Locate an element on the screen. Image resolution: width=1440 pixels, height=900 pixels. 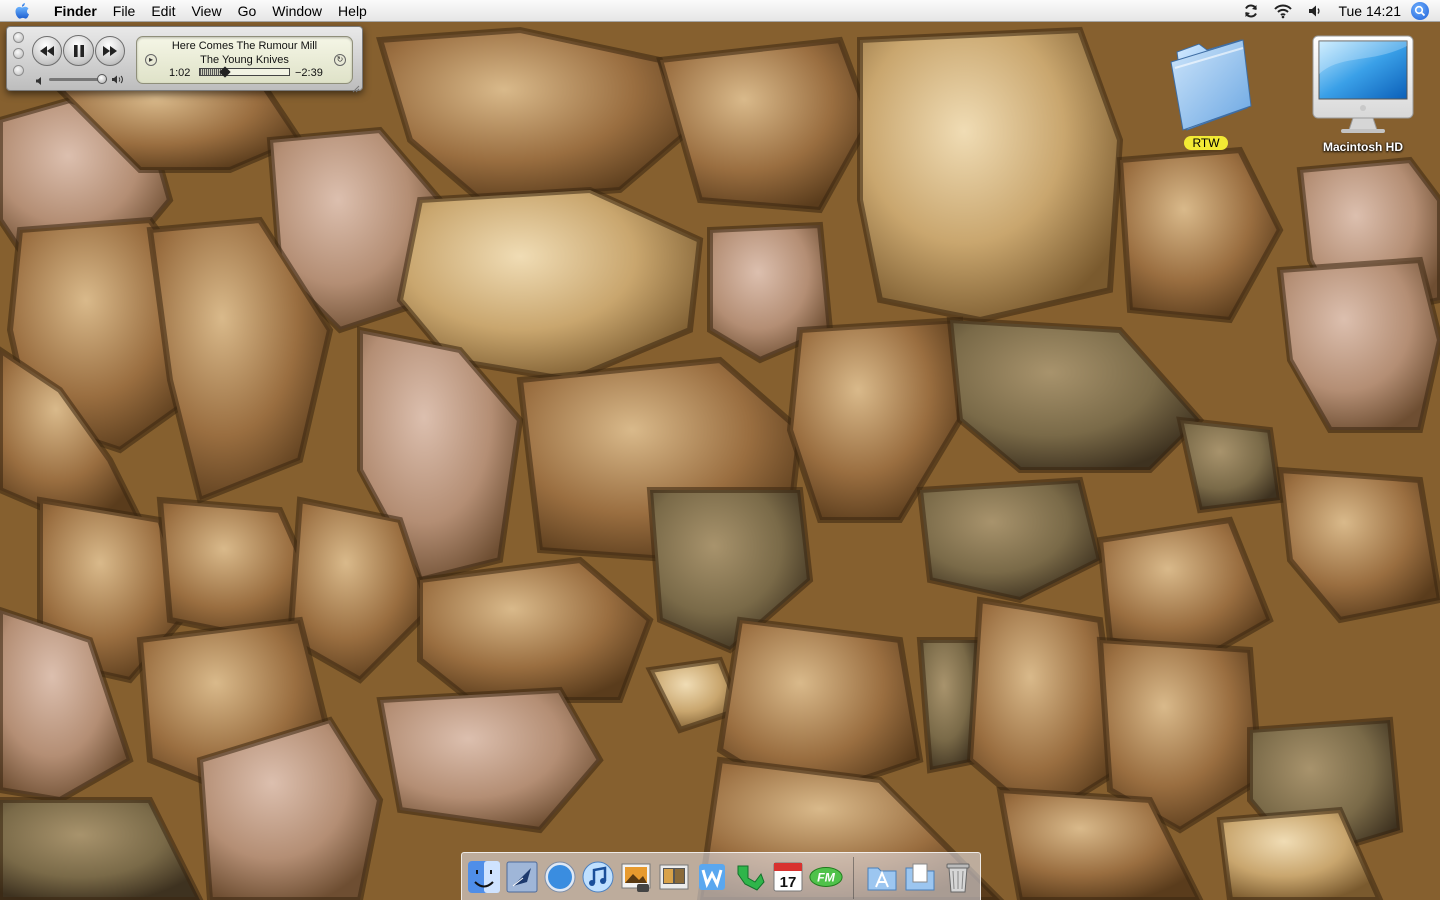
imac-drive-icon is located at coordinates (1363, 85).